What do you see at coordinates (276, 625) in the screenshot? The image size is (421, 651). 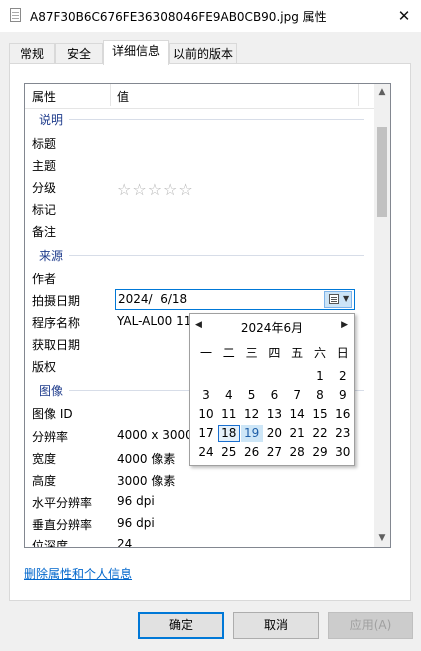 I see `cancel-button: 取消` at bounding box center [276, 625].